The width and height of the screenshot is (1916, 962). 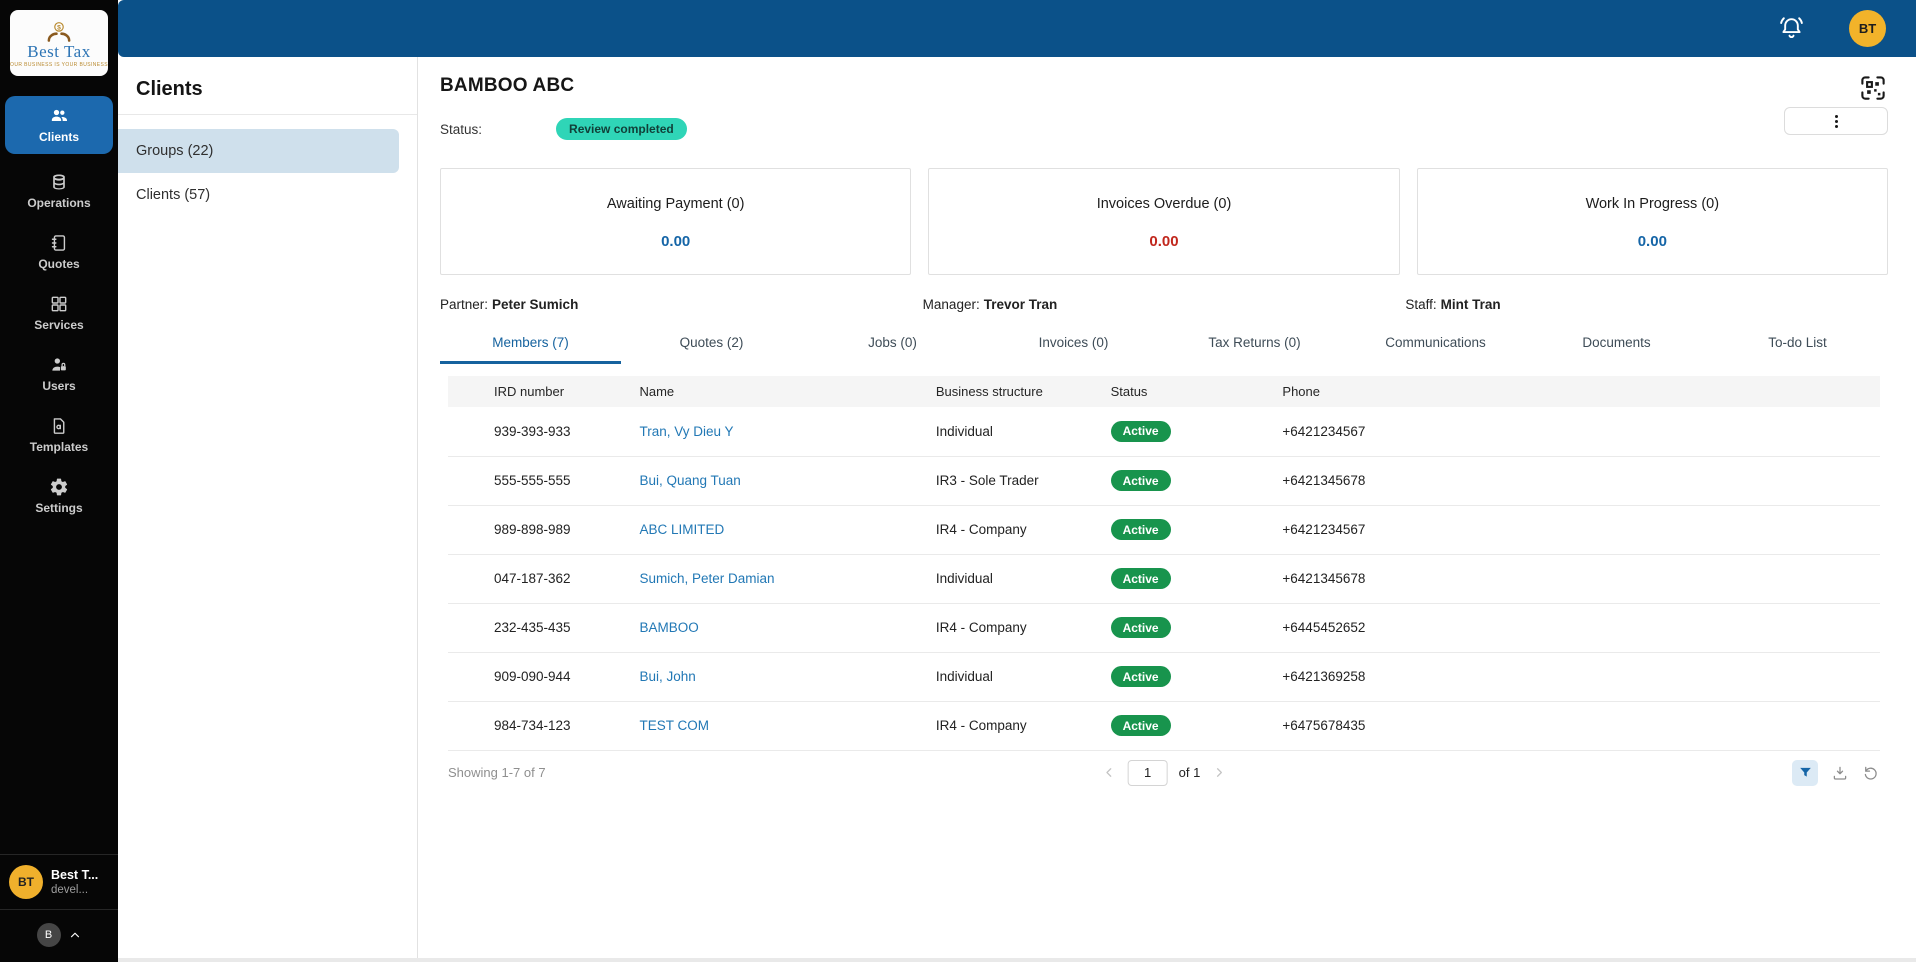 I want to click on ird-cell: 909-090-944, so click(x=532, y=676).